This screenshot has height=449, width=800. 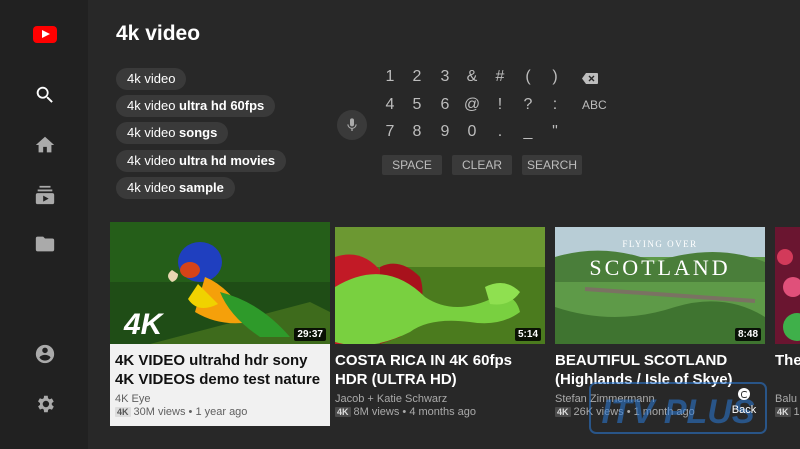 I want to click on viper-image, so click(x=440, y=285).